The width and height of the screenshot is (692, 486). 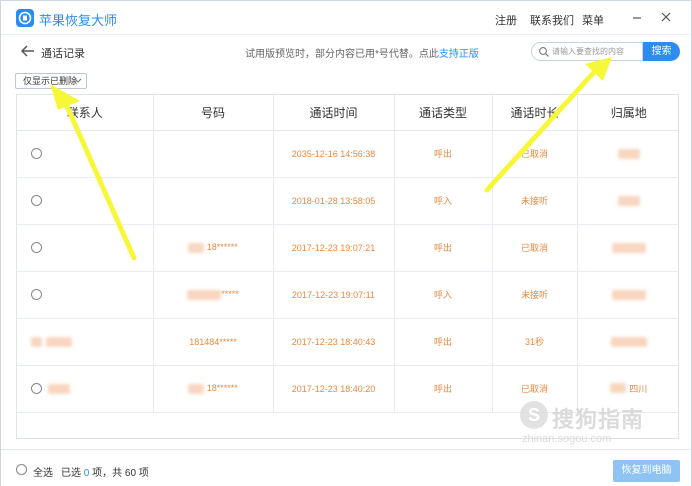 What do you see at coordinates (334, 201) in the screenshot?
I see `call-time-cell: 2018-01-28 13:58:05` at bounding box center [334, 201].